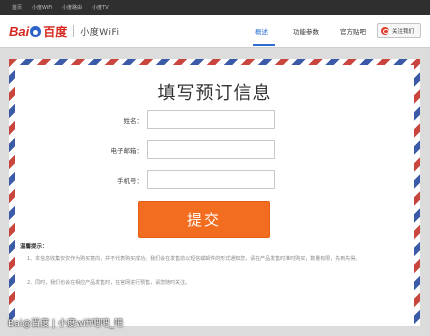 Image resolution: width=430 pixels, height=336 pixels. What do you see at coordinates (403, 31) in the screenshot?
I see `follow-us-label: 关注我们` at bounding box center [403, 31].